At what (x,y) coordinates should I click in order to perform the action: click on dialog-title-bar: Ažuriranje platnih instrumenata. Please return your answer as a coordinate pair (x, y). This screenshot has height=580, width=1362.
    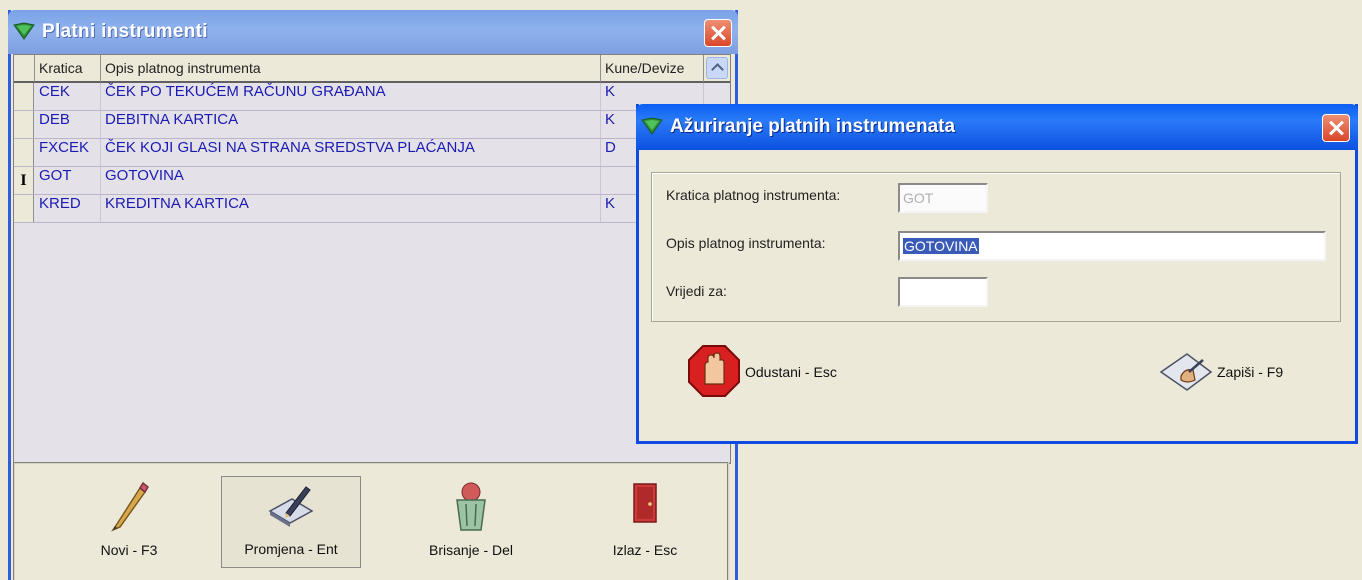
    Looking at the image, I should click on (997, 127).